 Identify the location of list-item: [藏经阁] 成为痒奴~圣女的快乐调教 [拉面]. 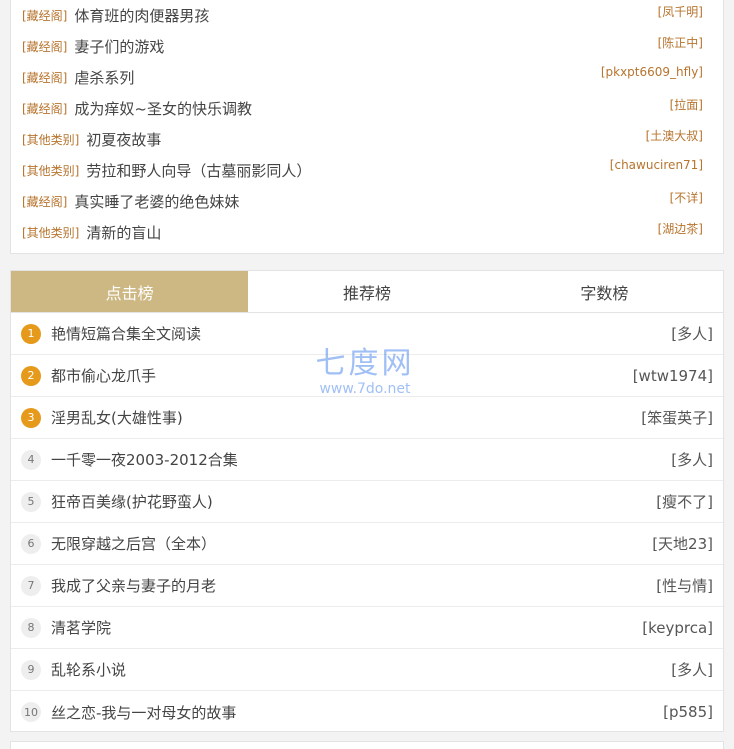
(367, 108).